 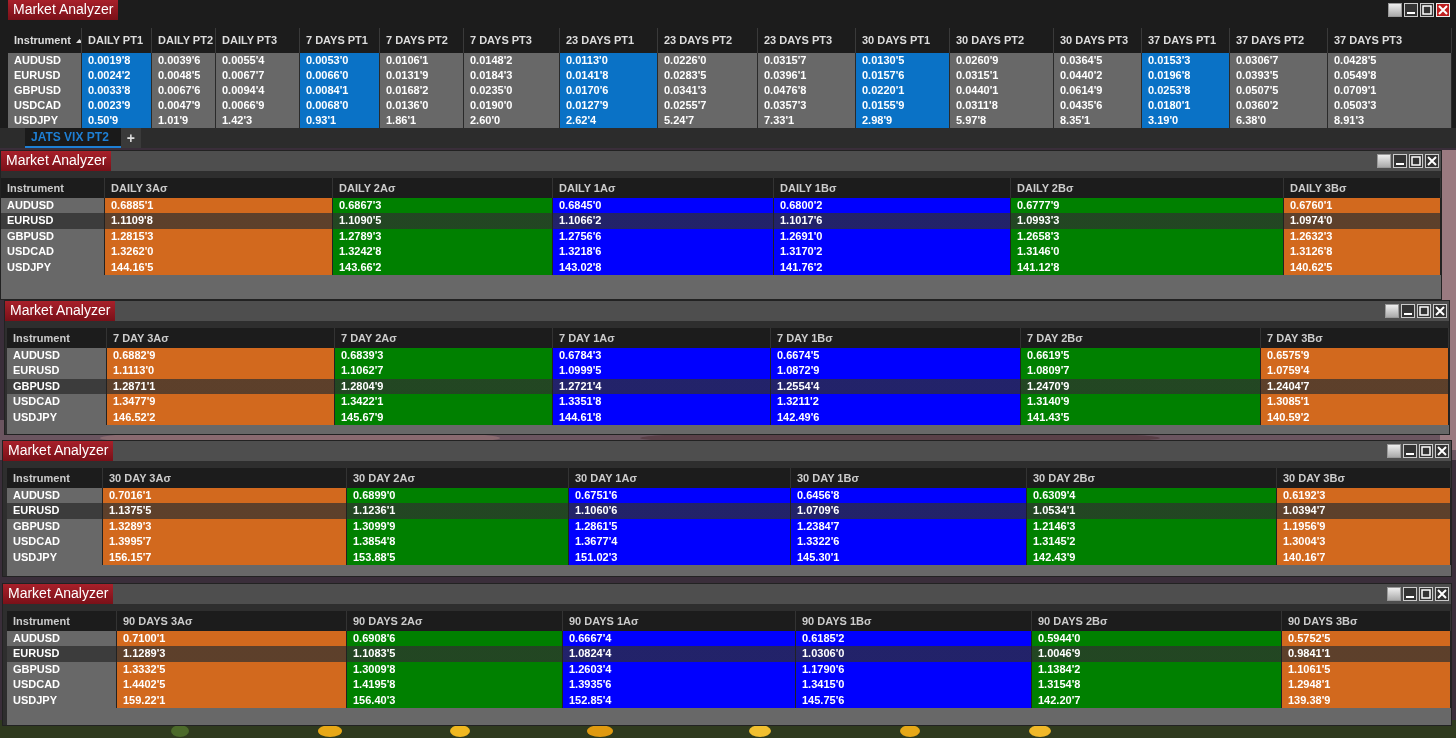 What do you see at coordinates (1157, 639) in the screenshot?
I see `table-cell: 0.5944'0` at bounding box center [1157, 639].